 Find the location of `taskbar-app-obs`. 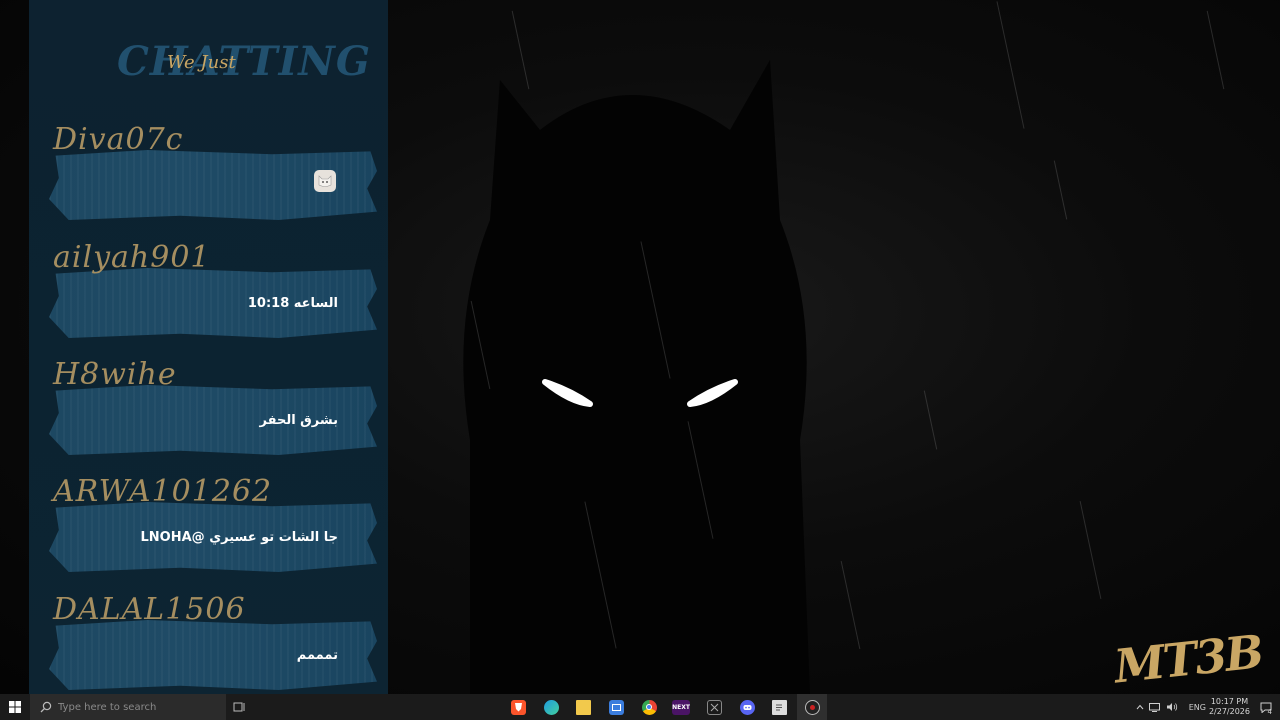

taskbar-app-obs is located at coordinates (812, 707).